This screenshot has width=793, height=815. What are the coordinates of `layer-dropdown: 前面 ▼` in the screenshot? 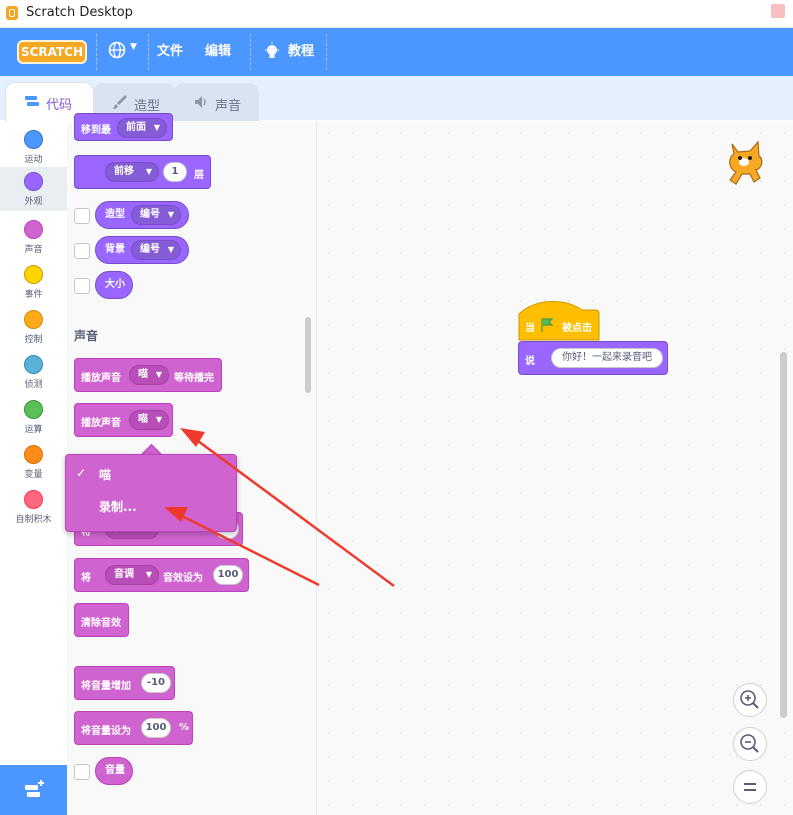 It's located at (142, 128).